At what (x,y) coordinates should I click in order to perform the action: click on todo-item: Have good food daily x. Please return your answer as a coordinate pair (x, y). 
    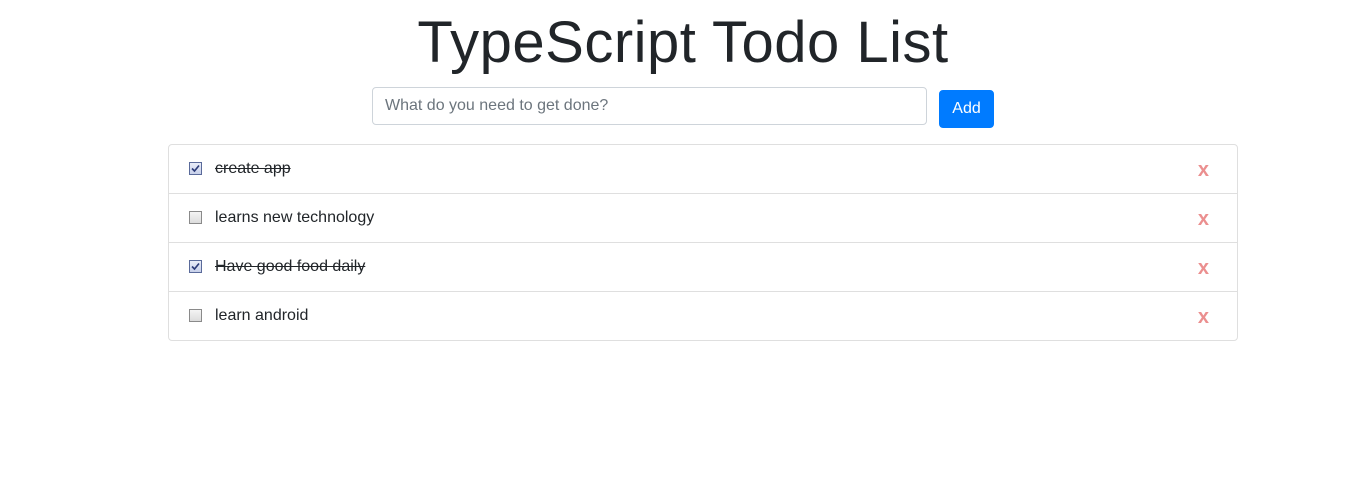
    Looking at the image, I should click on (703, 267).